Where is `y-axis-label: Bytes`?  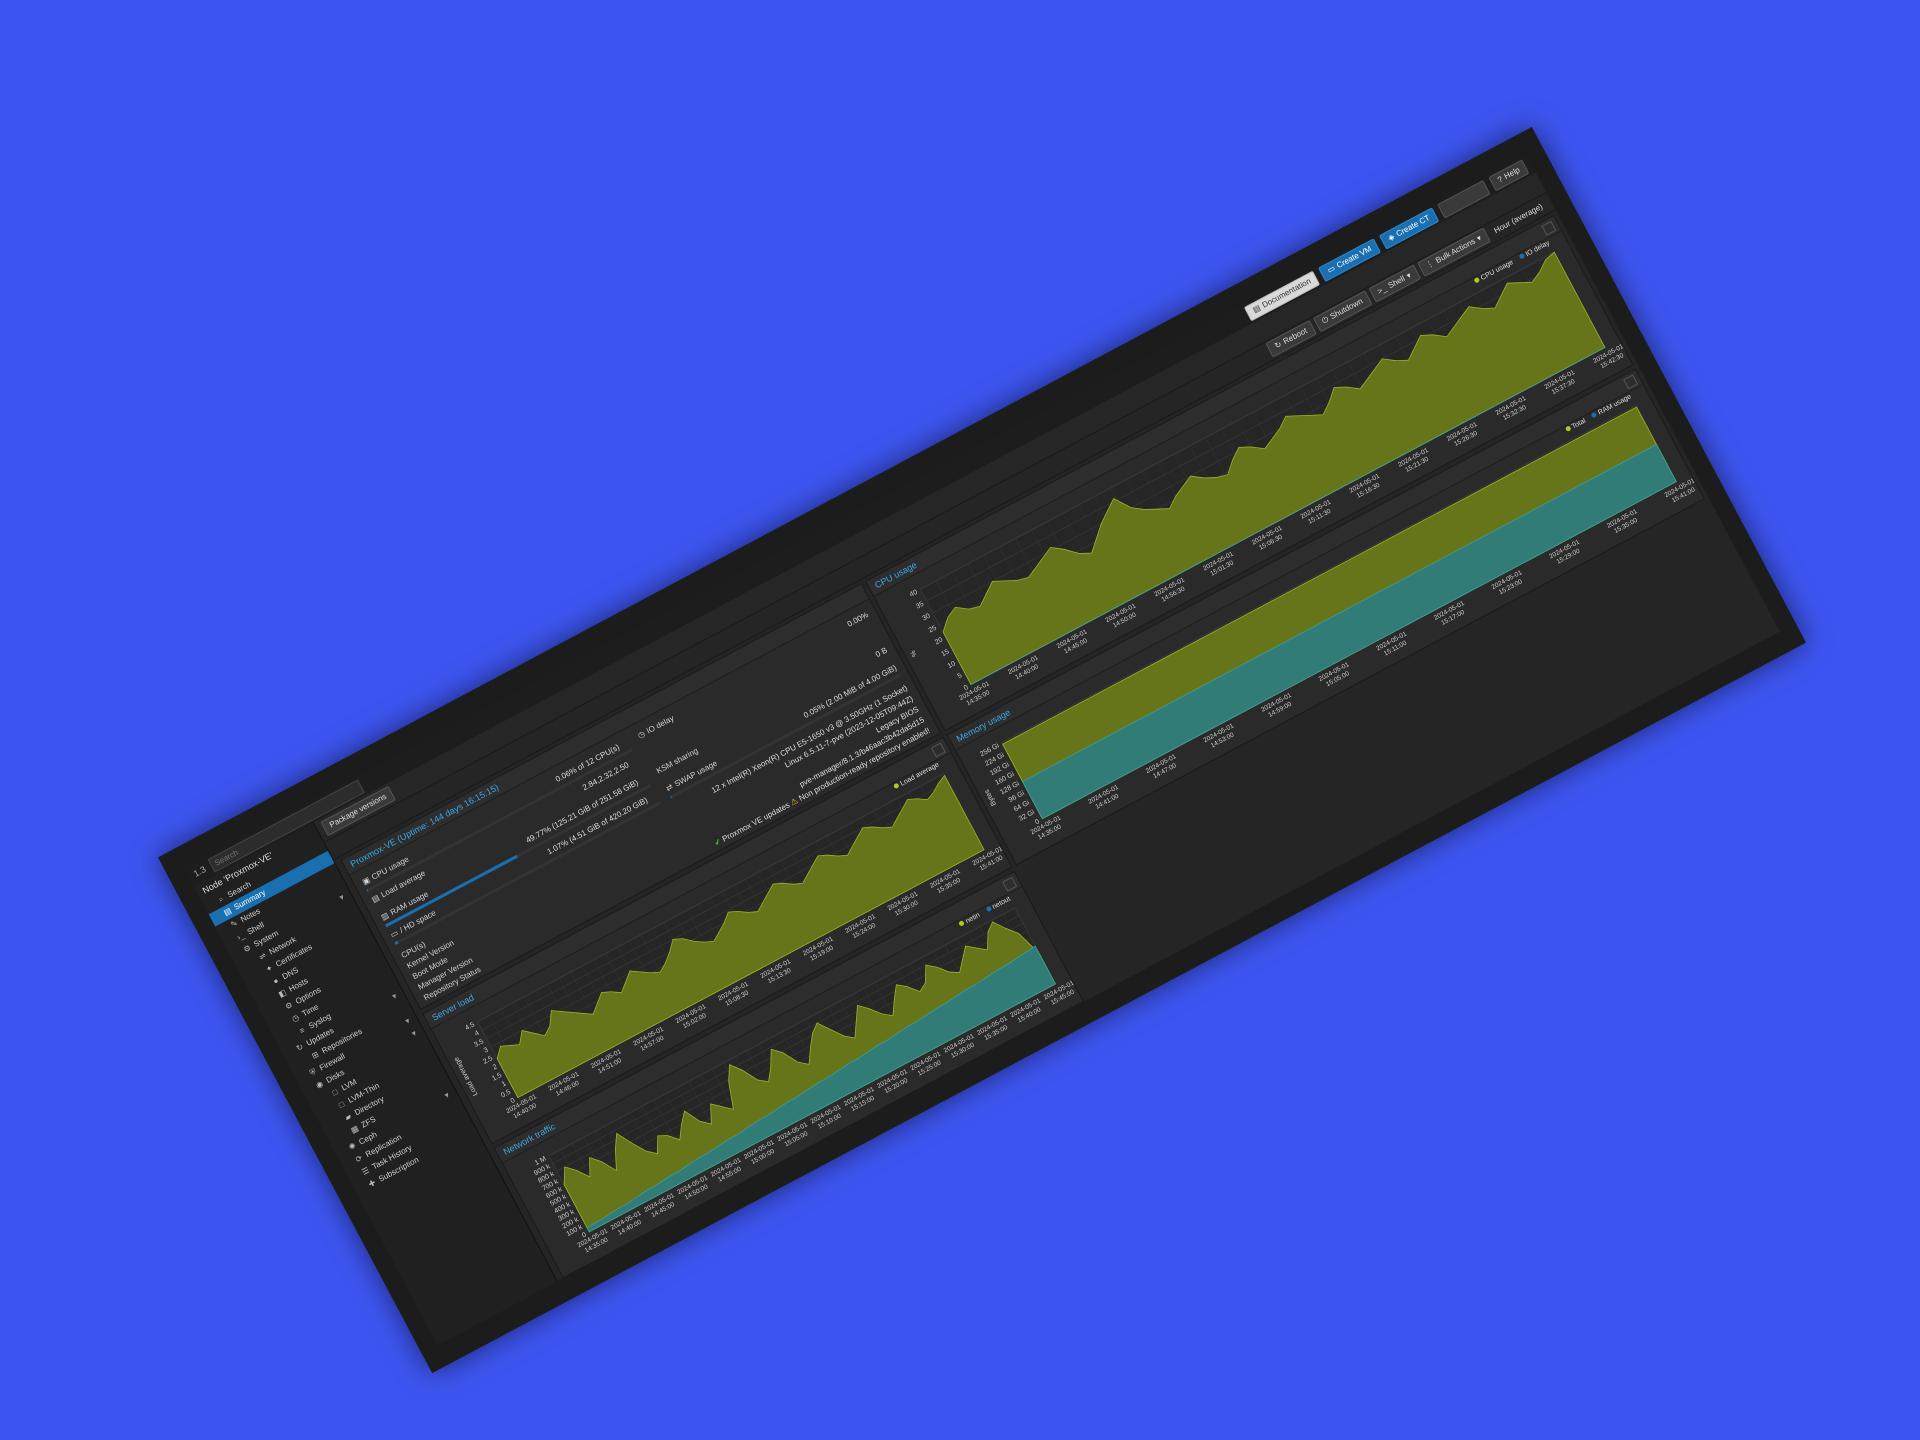 y-axis-label: Bytes is located at coordinates (990, 797).